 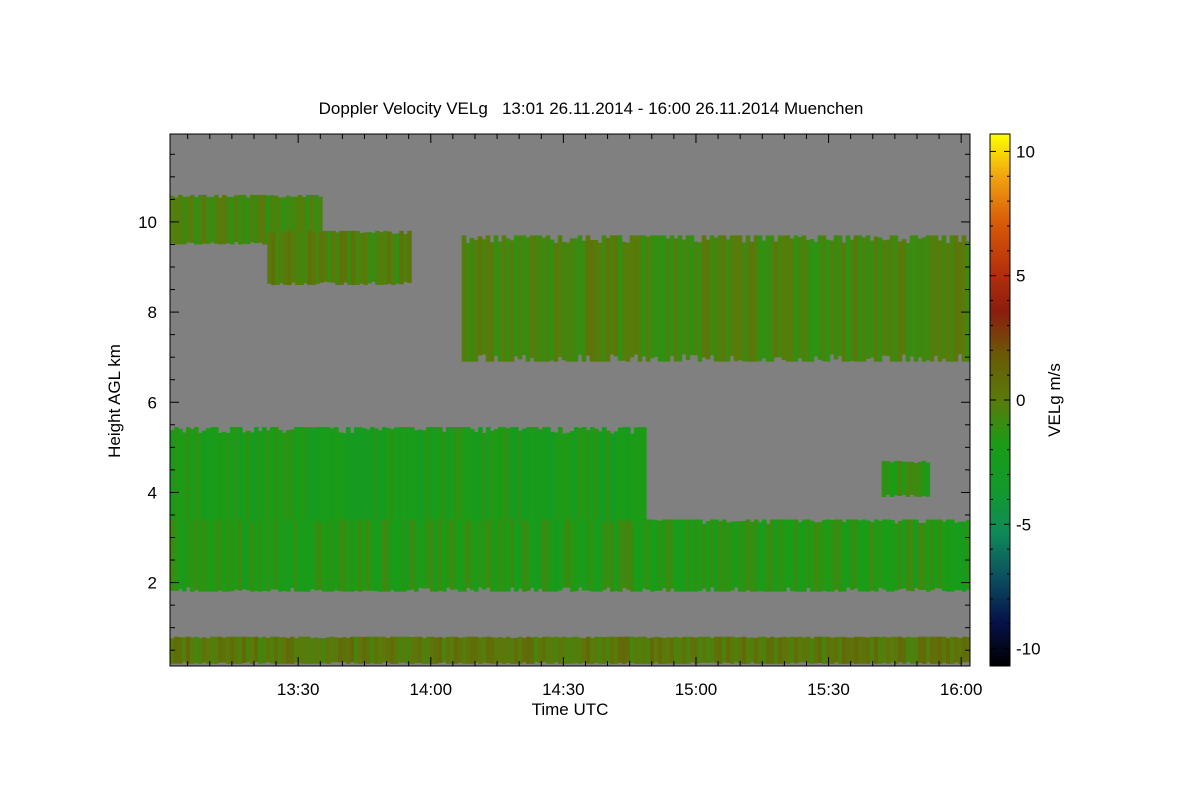 I want to click on x-tick-label: 16:00, so click(x=961, y=689).